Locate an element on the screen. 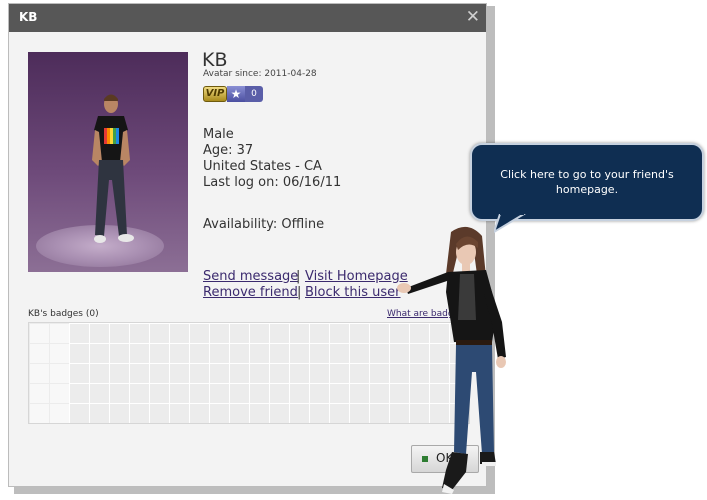 The width and height of the screenshot is (707, 500). remove-friend-link: Remove friend is located at coordinates (250, 292).